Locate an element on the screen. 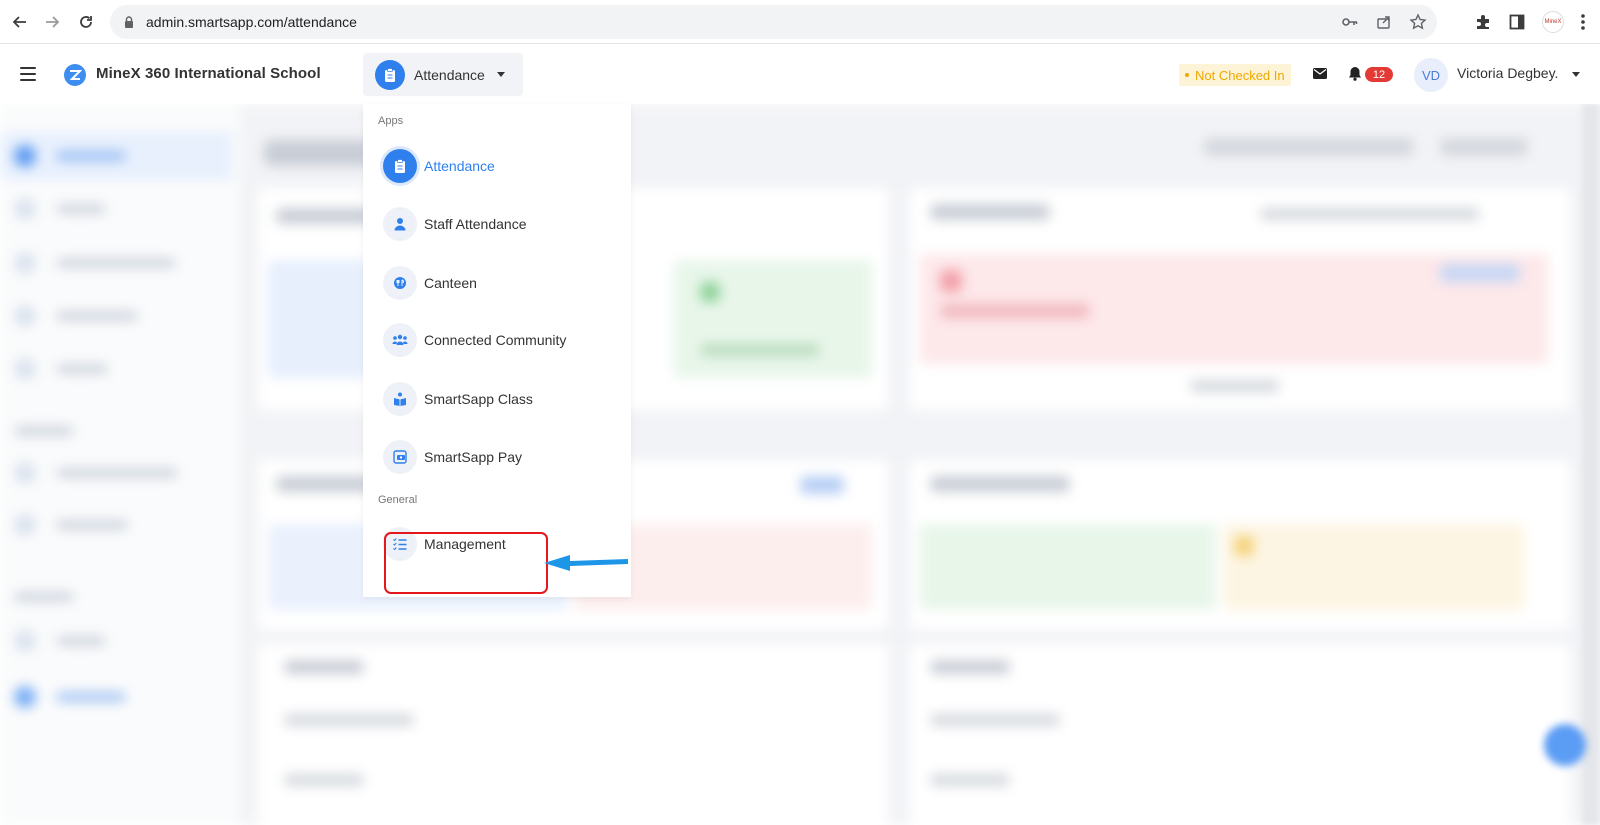 This screenshot has width=1600, height=825. check-in-status-badge: Not Checked In is located at coordinates (1235, 75).